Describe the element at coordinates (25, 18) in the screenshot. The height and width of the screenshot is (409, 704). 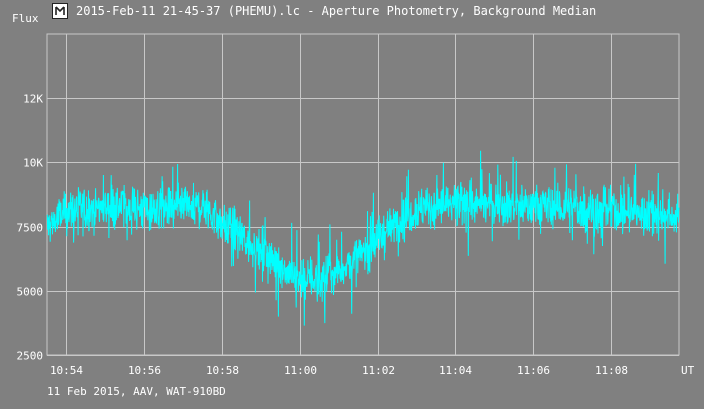
I see `y-axis-label: Flux` at that location.